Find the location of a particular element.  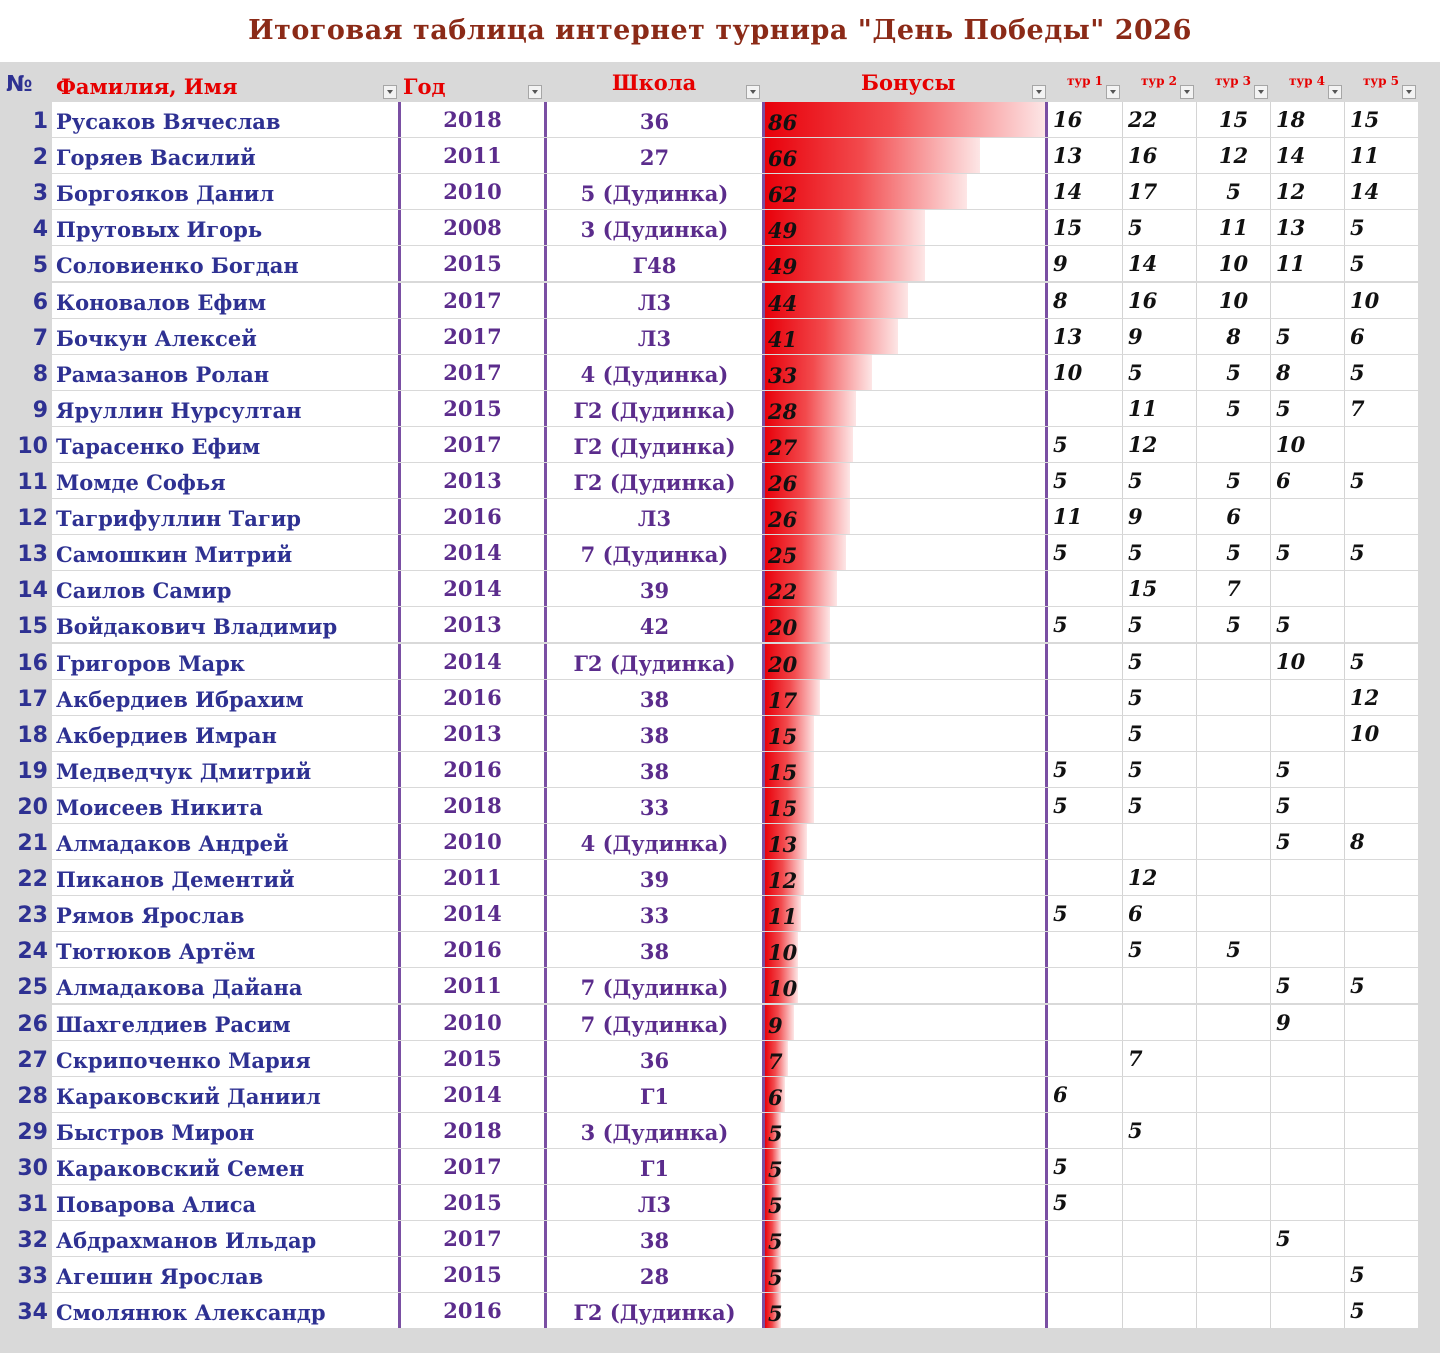

name-cell: Агешин Ярослав is located at coordinates (225, 1275).